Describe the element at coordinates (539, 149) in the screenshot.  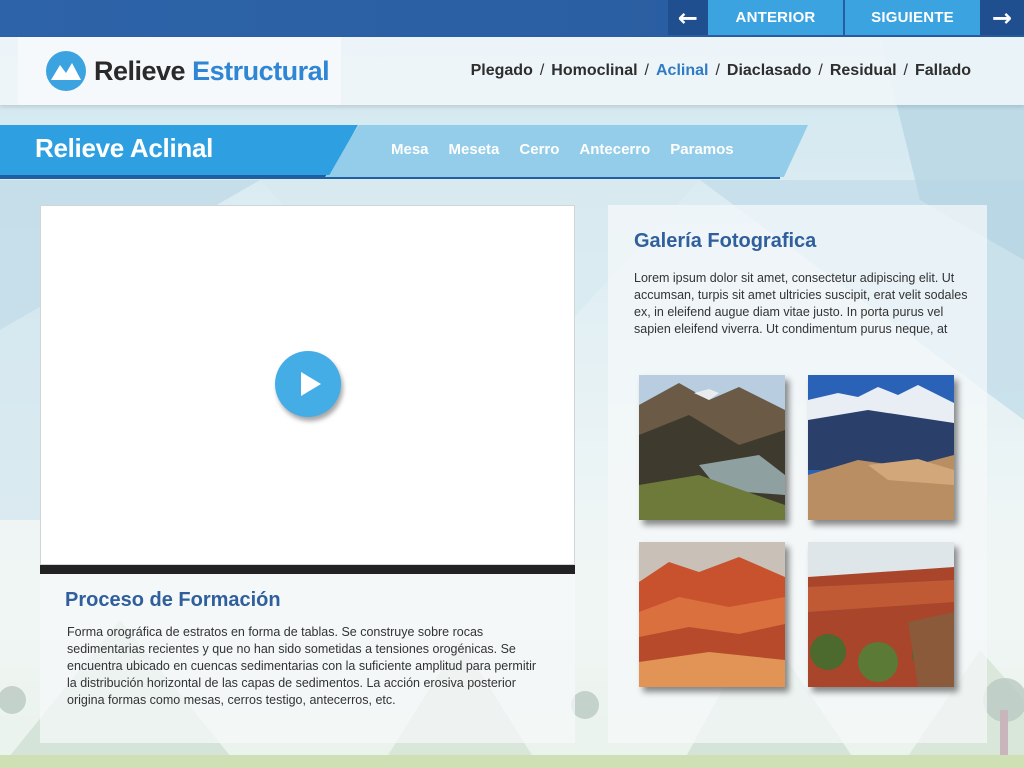
I see `tab-cerro: Cerro` at that location.